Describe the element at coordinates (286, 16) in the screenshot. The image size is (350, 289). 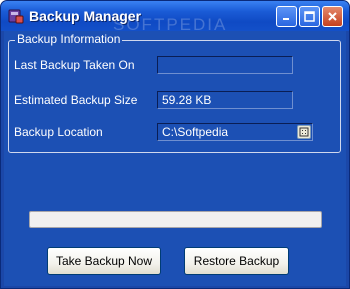
I see `minimize-button` at that location.